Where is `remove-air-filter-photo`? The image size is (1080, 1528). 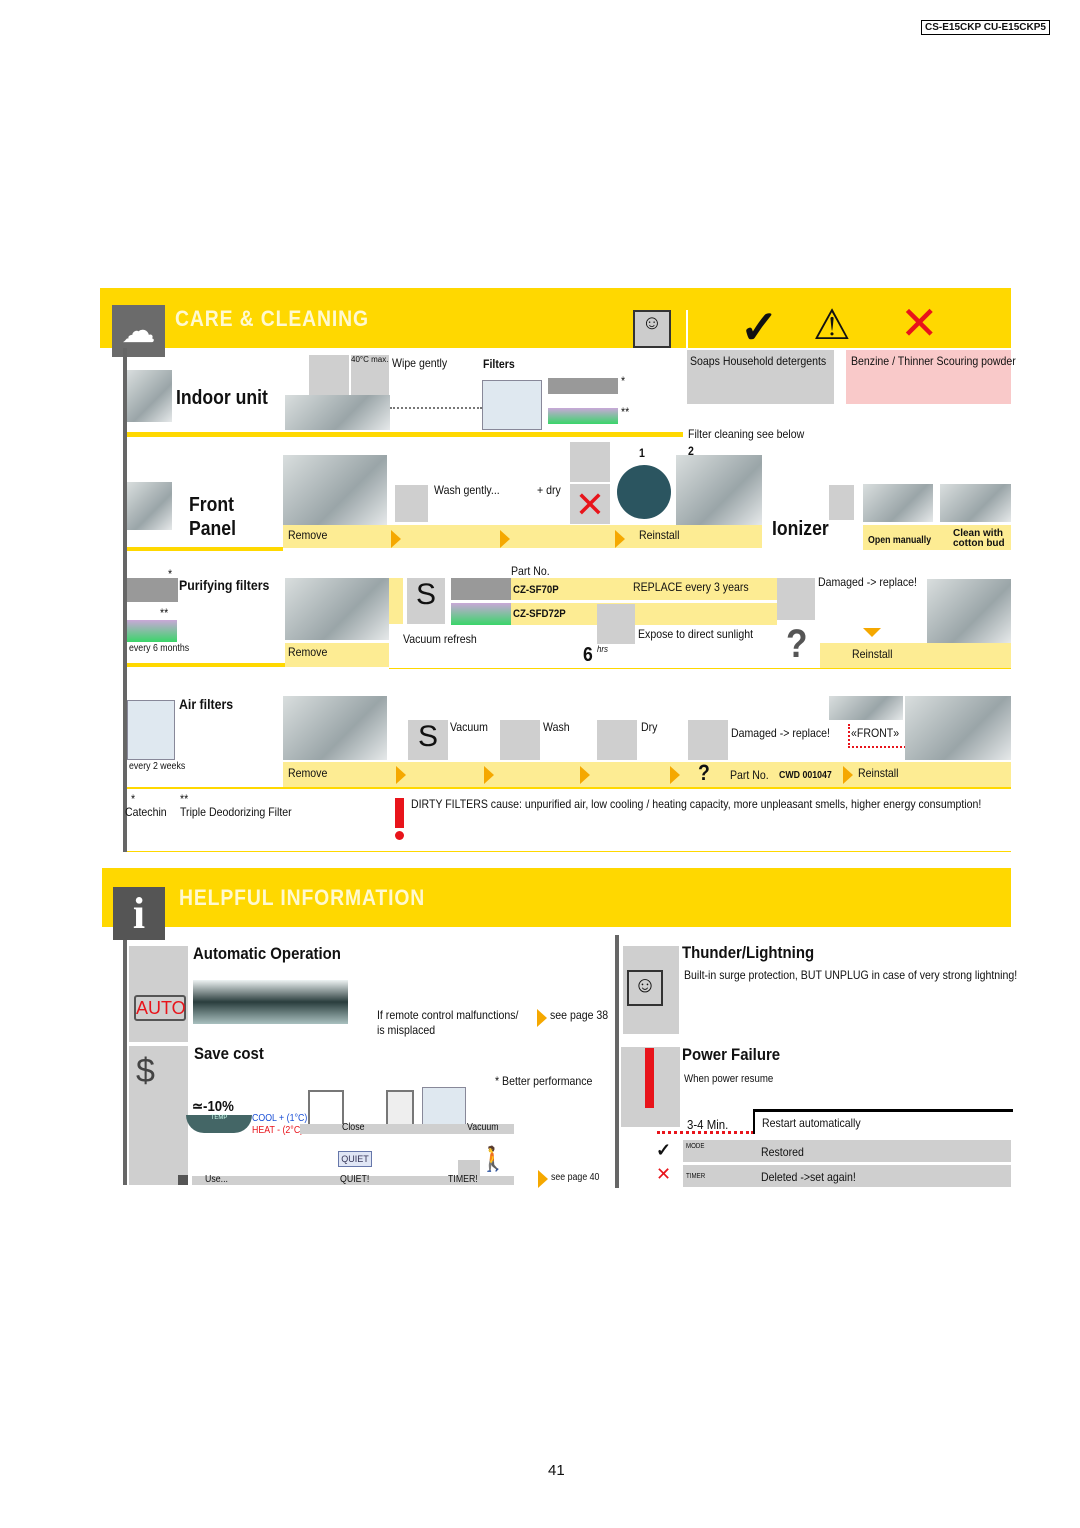
remove-air-filter-photo is located at coordinates (335, 728).